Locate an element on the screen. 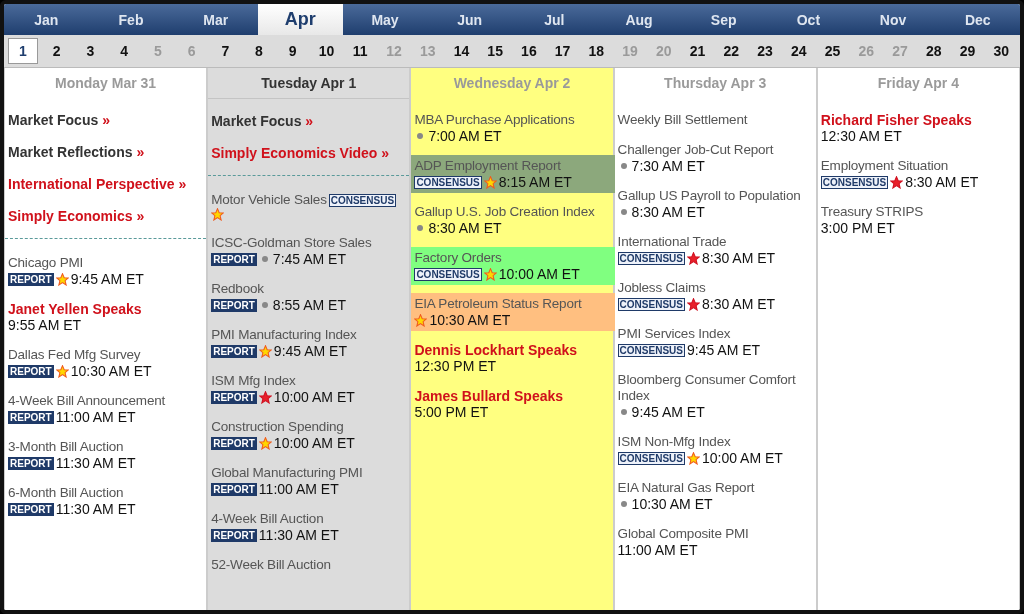 Image resolution: width=1024 pixels, height=614 pixels. day-link: 17 is located at coordinates (562, 51).